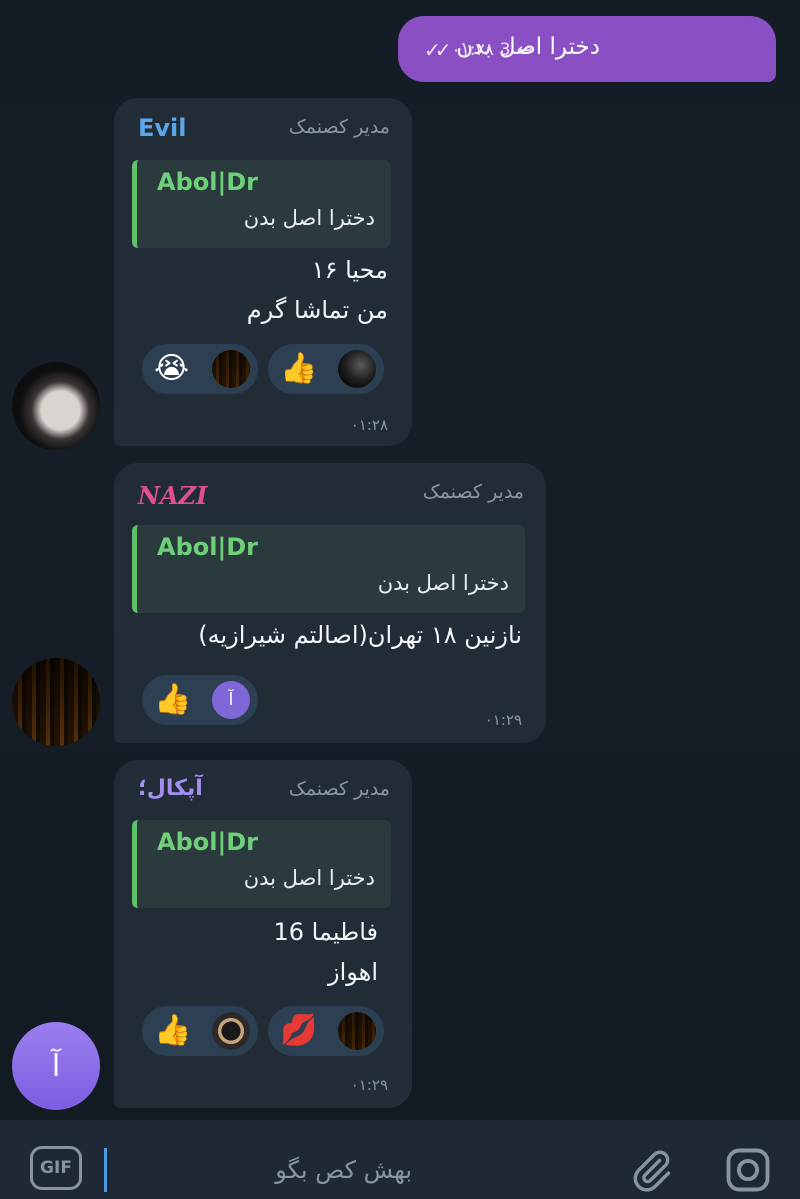  I want to click on forward-count: 3, so click(505, 50).